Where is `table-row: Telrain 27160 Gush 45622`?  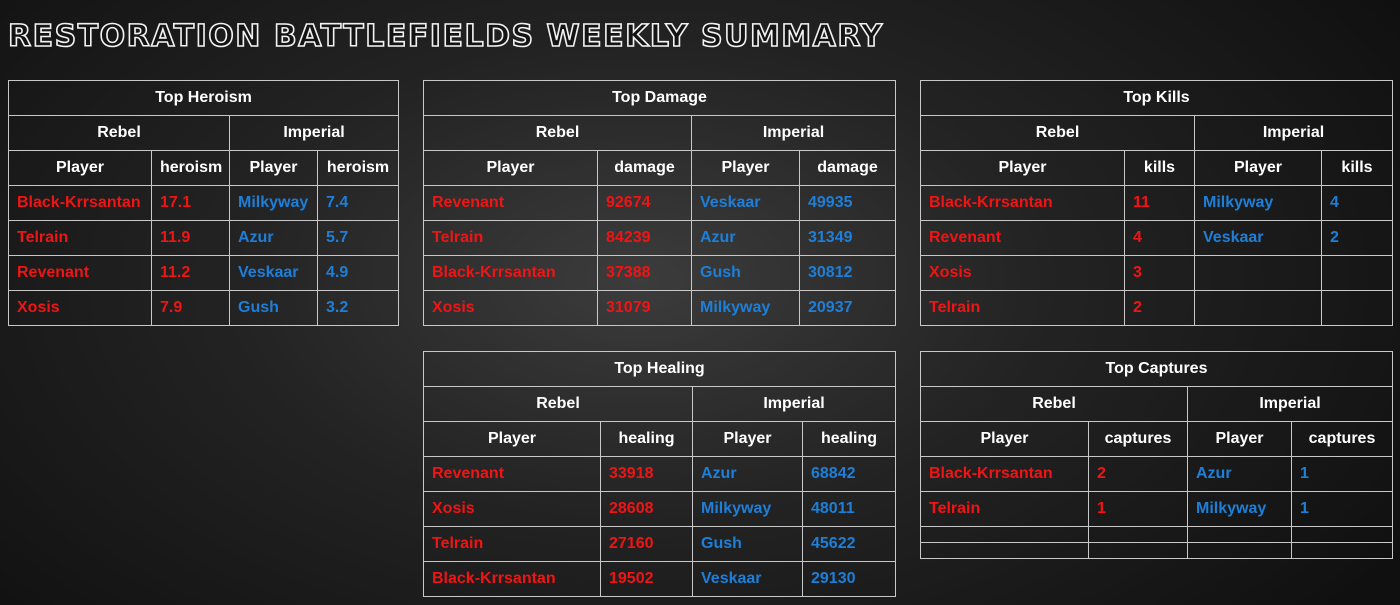 table-row: Telrain 27160 Gush 45622 is located at coordinates (659, 544).